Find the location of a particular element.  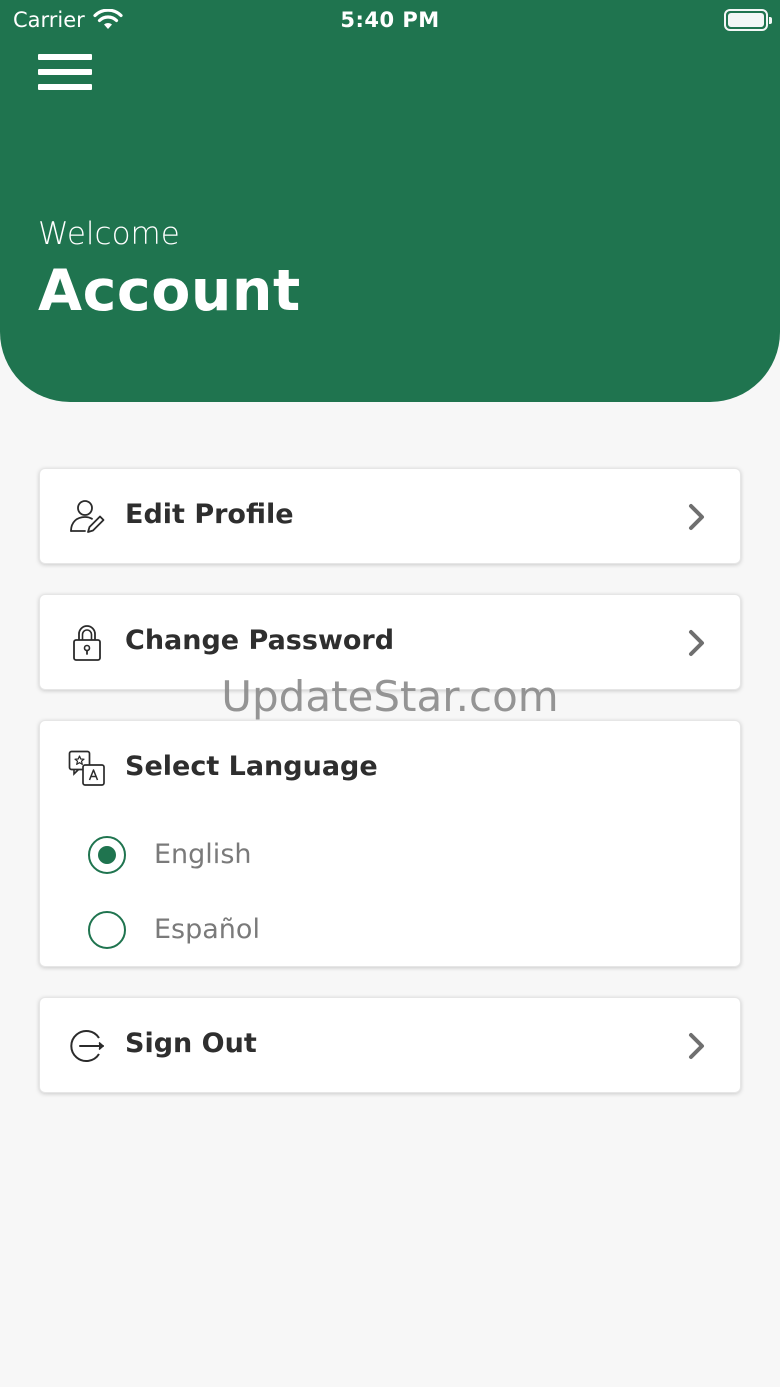

translate-icon is located at coordinates (86, 768).